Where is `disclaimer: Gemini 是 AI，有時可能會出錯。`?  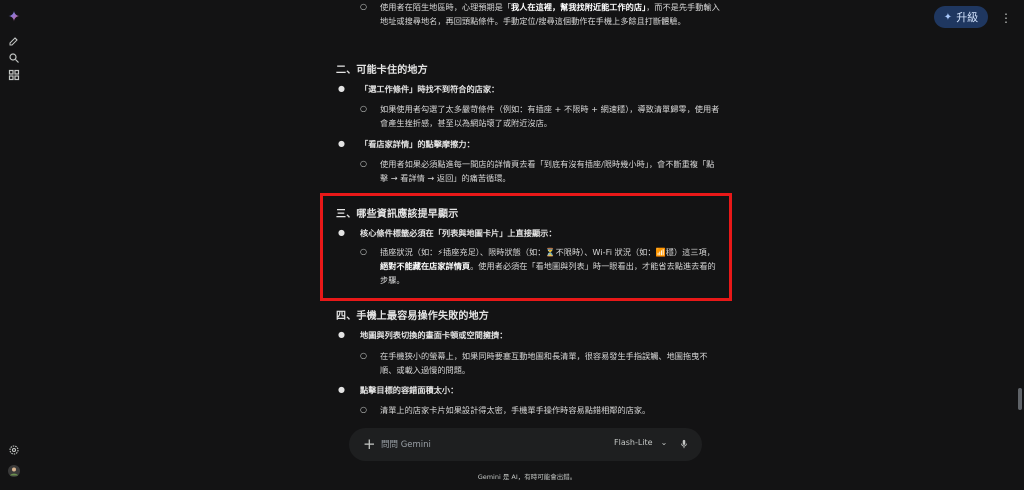 disclaimer: Gemini 是 AI，有時可能會出錯。 is located at coordinates (527, 477).